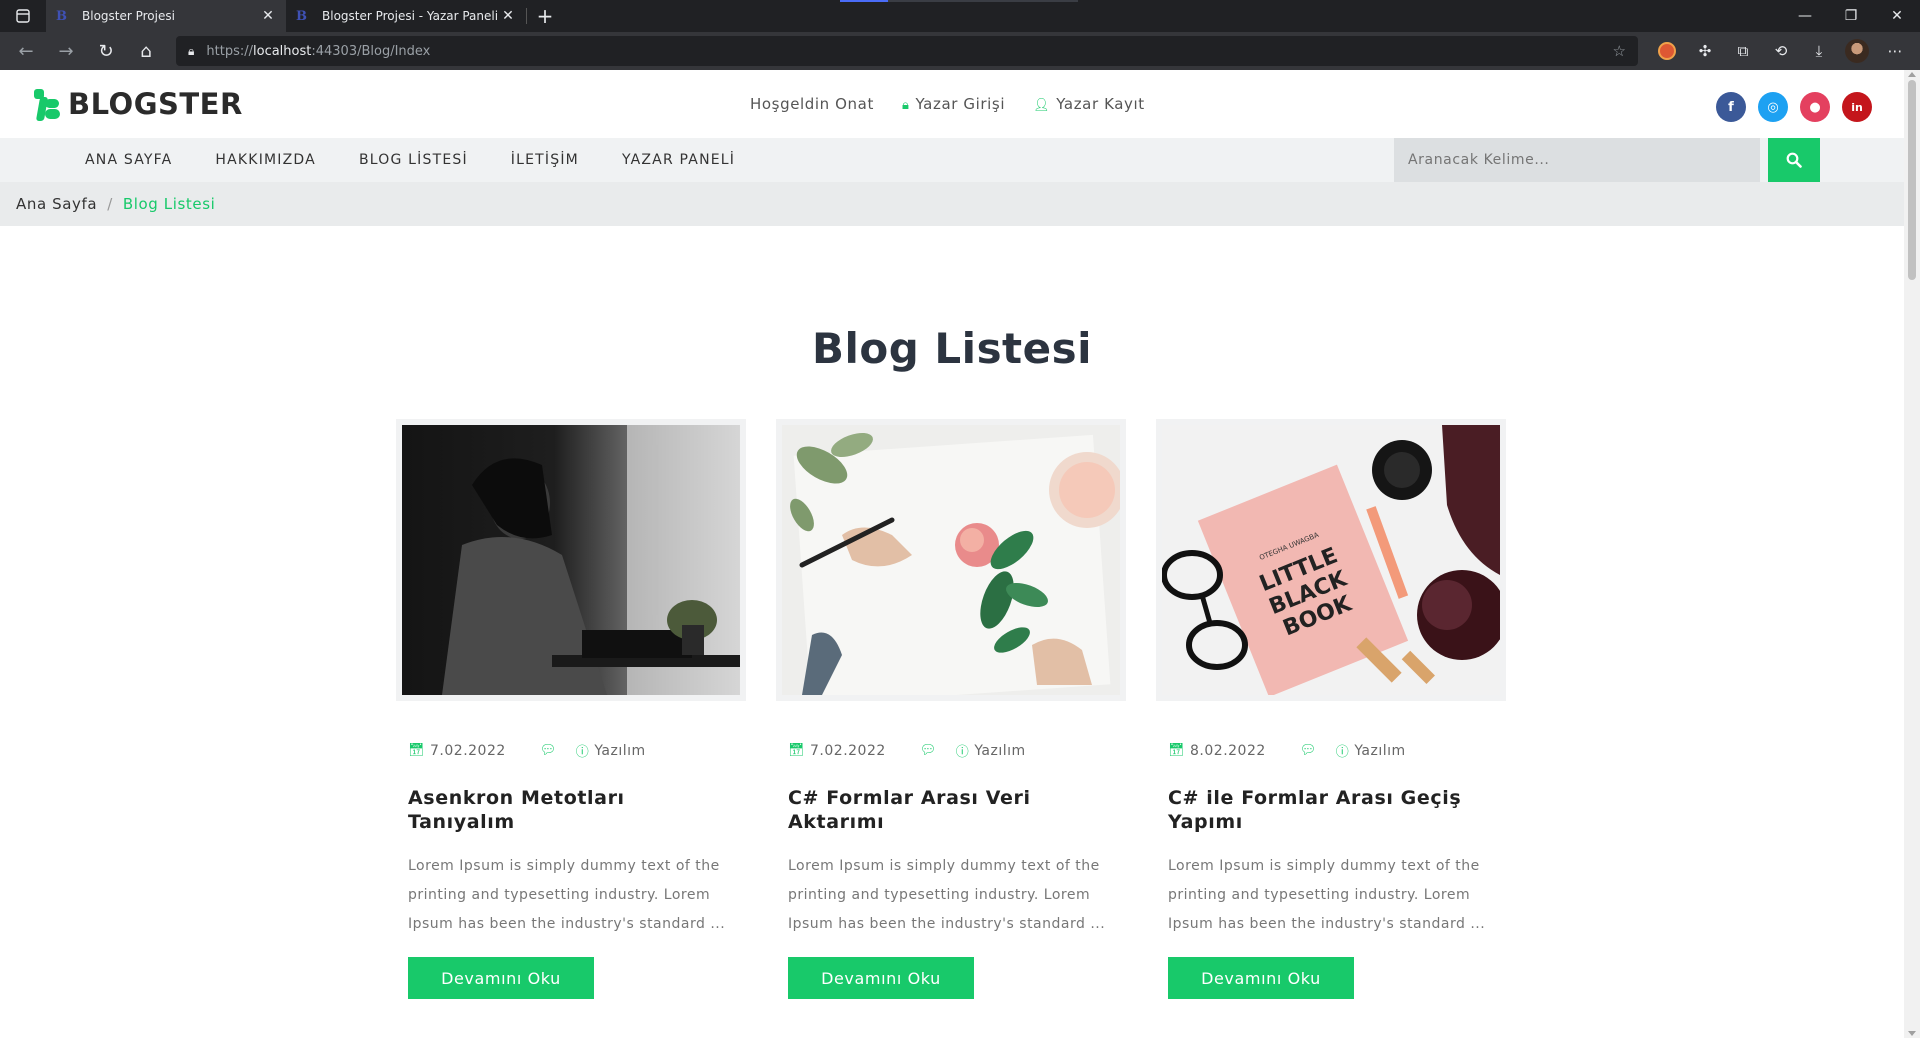 This screenshot has width=1920, height=1038. Describe the element at coordinates (146, 51) in the screenshot. I see `home-button: ⌂` at that location.